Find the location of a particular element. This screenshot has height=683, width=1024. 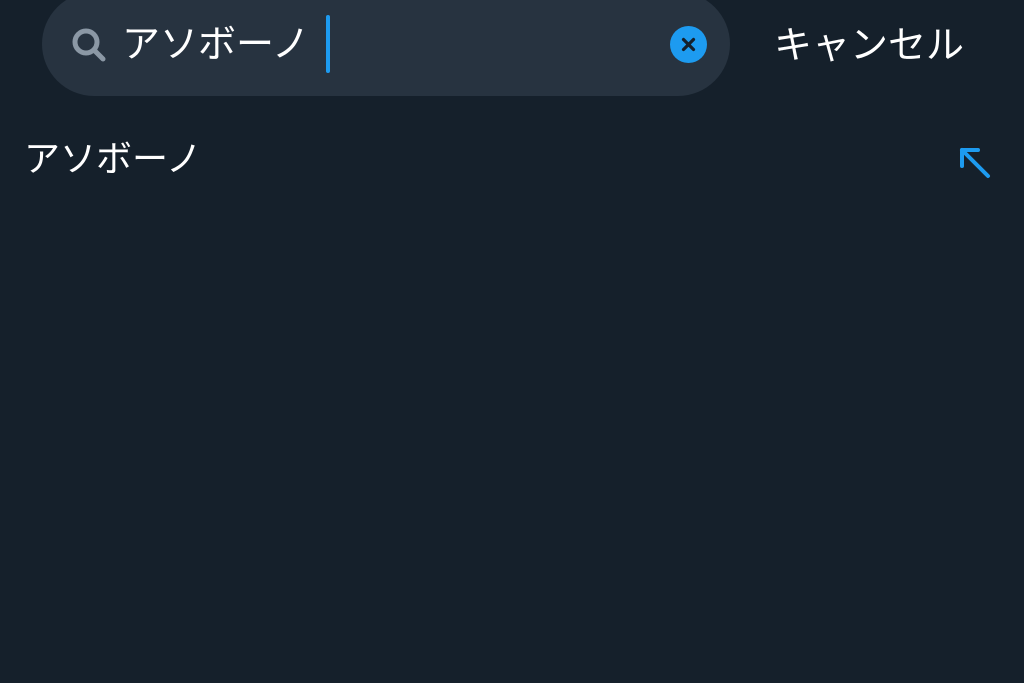

clear-search-button is located at coordinates (688, 44).